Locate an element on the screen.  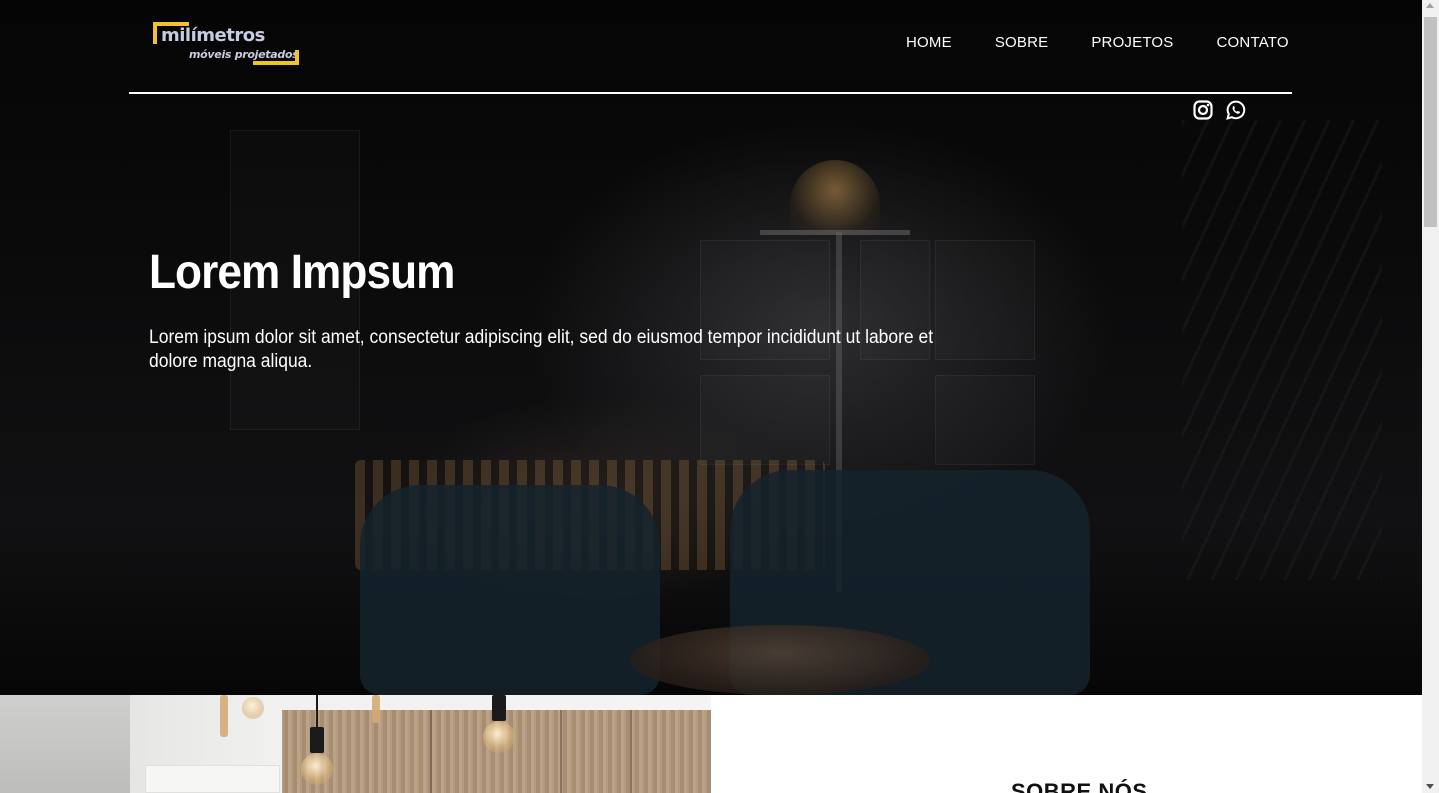
social-links is located at coordinates (1219, 110).